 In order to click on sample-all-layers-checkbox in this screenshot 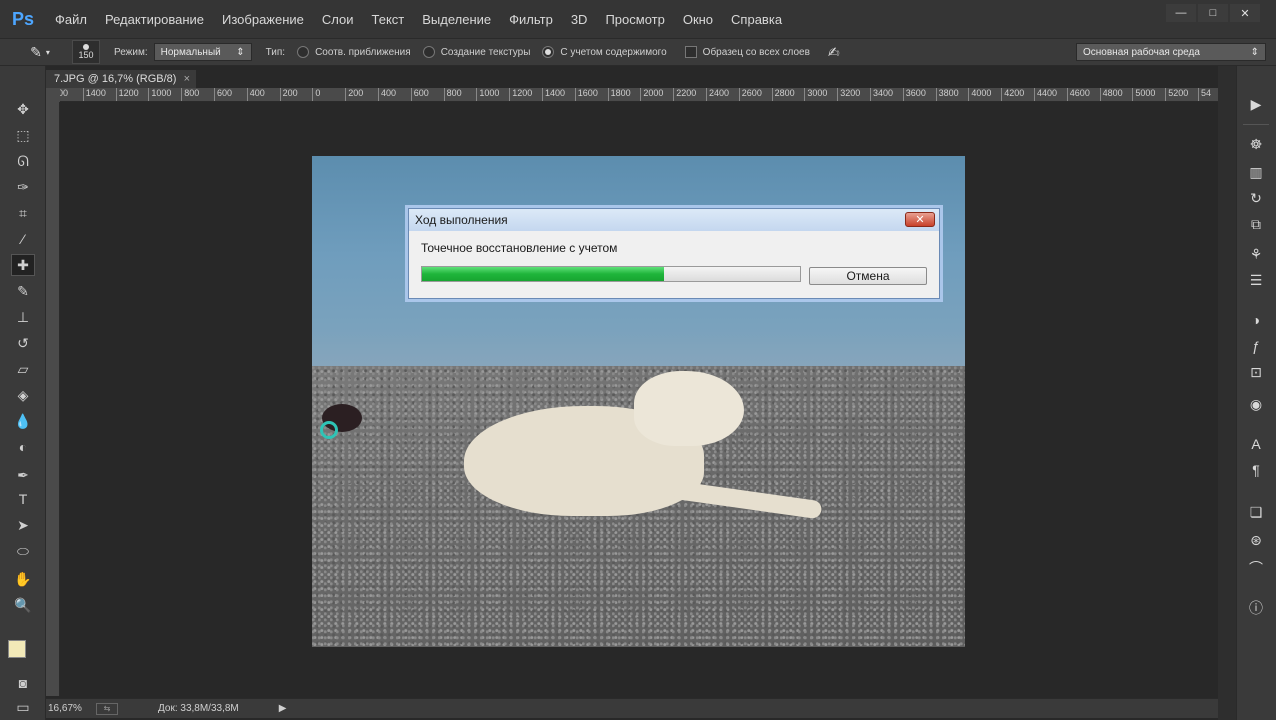, I will do `click(690, 52)`.